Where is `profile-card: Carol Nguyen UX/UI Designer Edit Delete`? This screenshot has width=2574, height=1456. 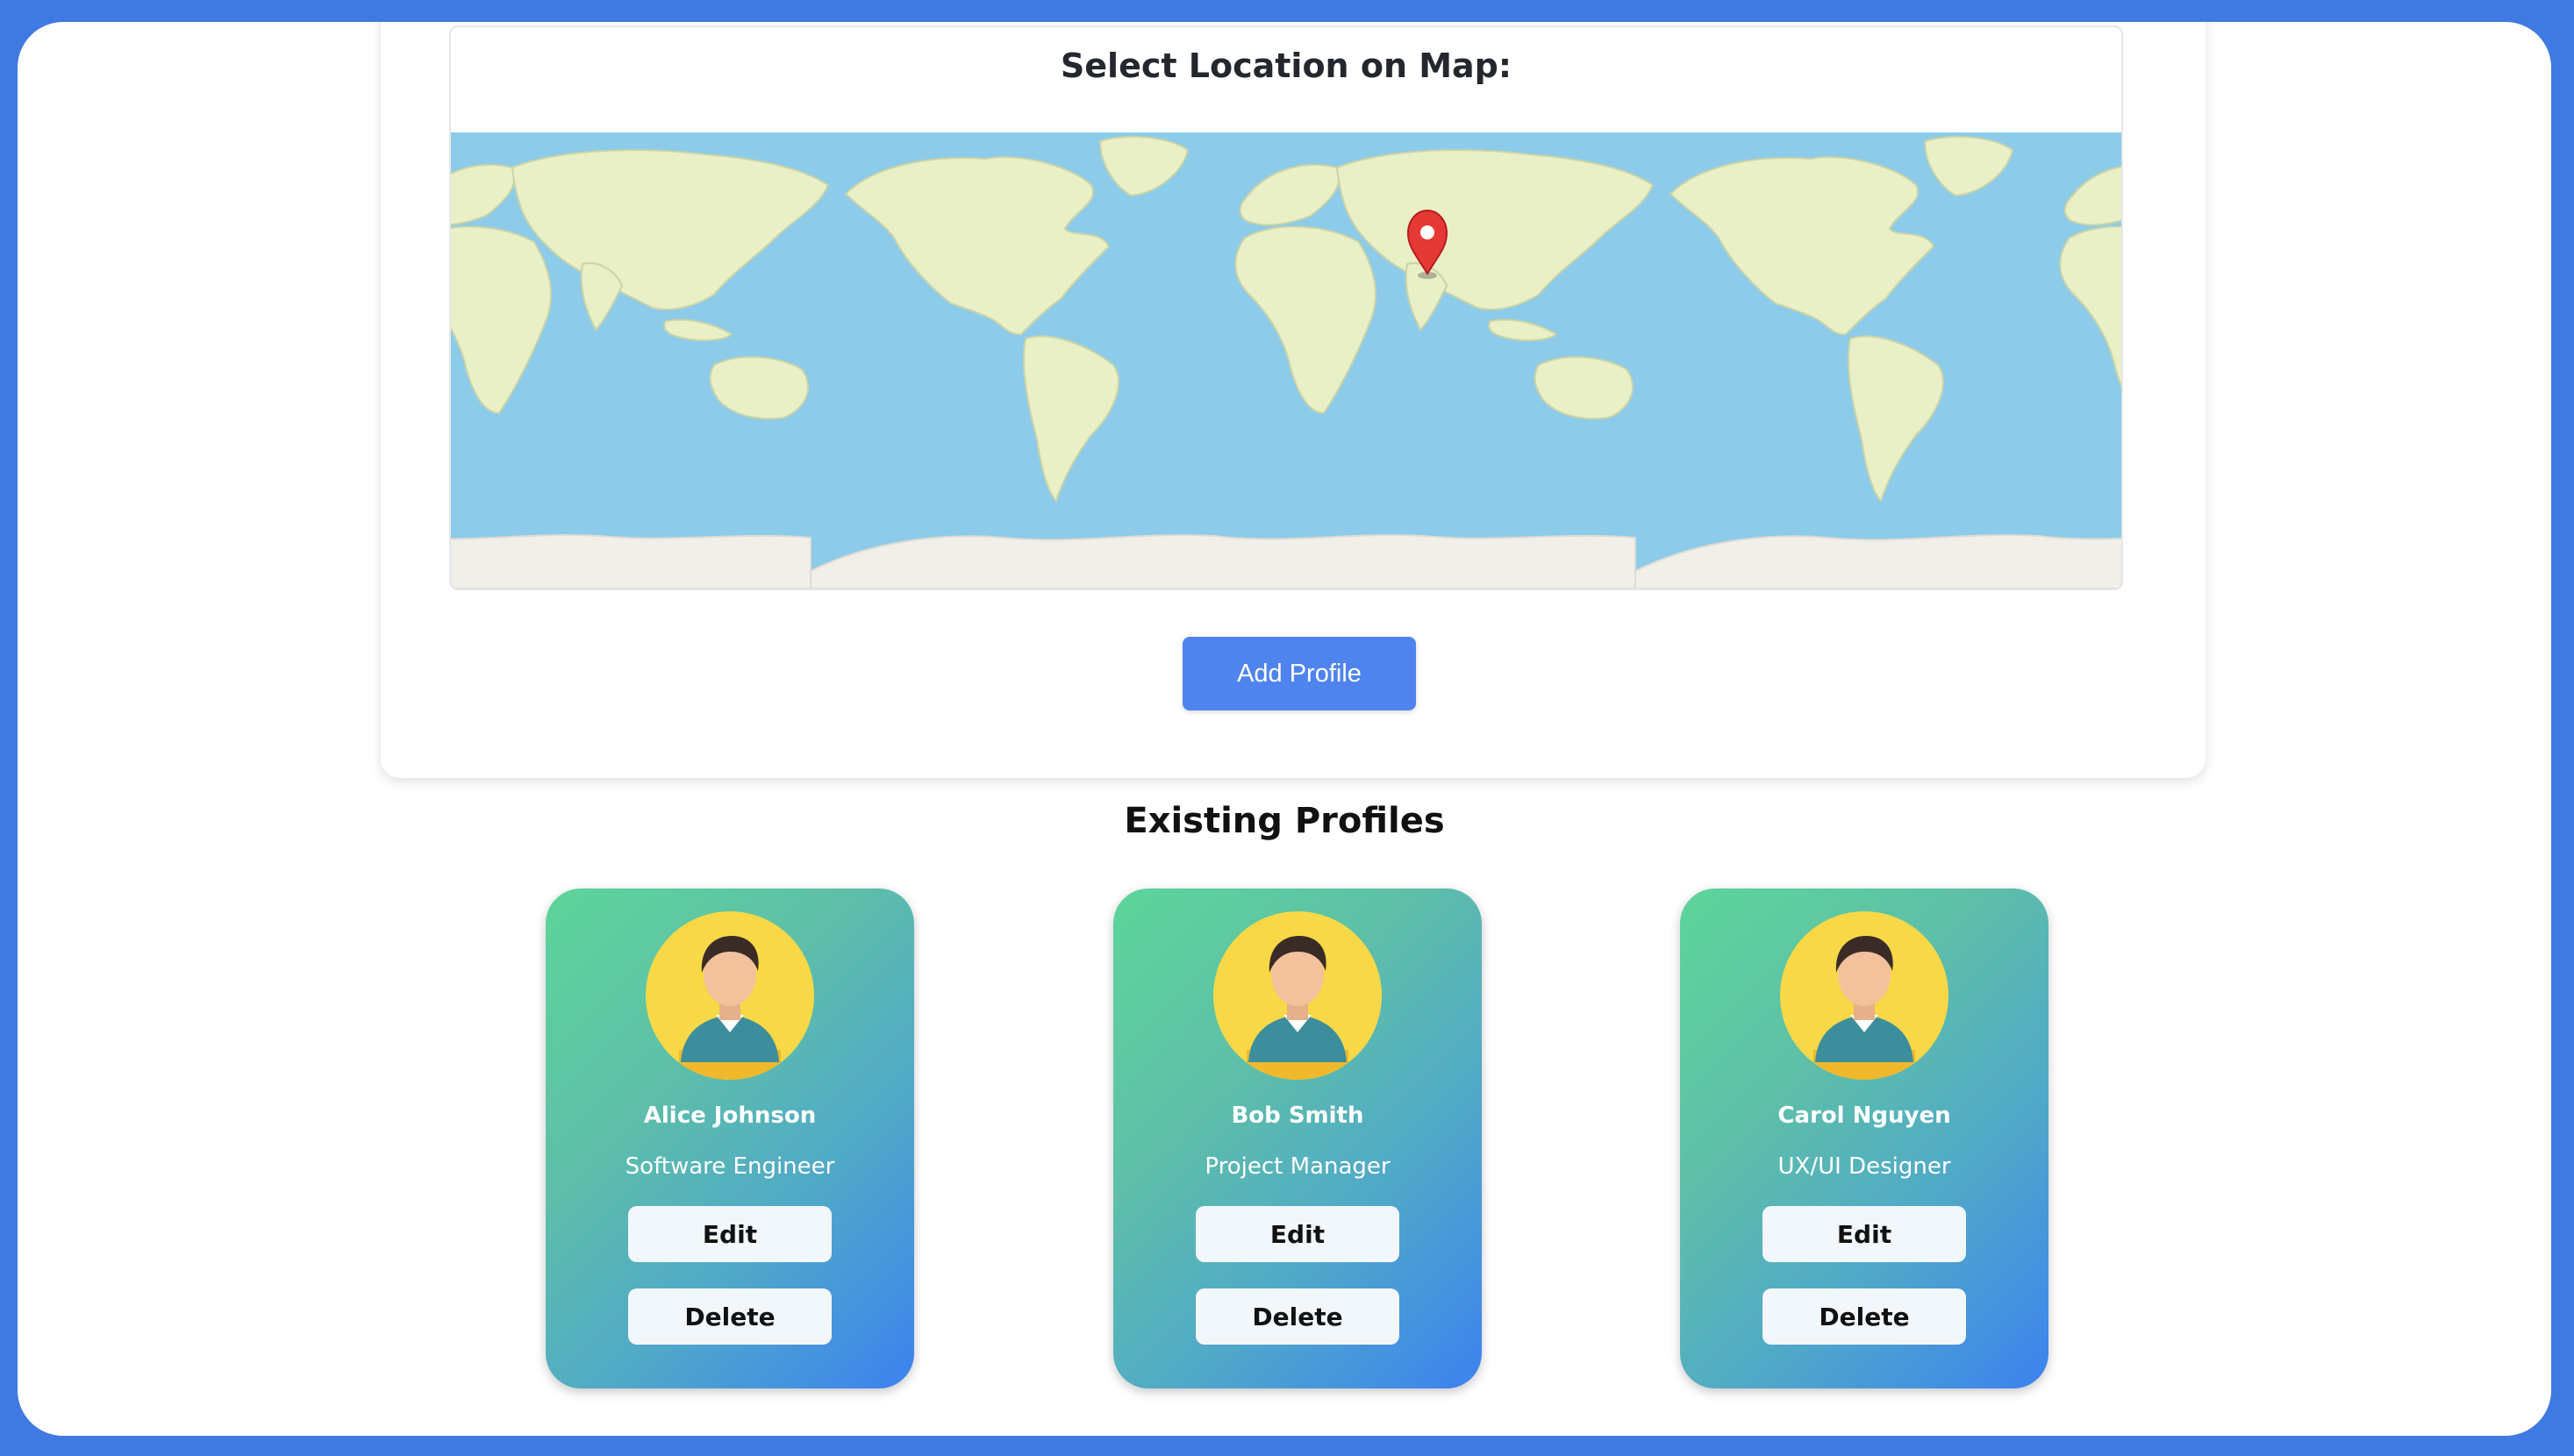
profile-card: Carol Nguyen UX/UI Designer Edit Delete is located at coordinates (1864, 1138).